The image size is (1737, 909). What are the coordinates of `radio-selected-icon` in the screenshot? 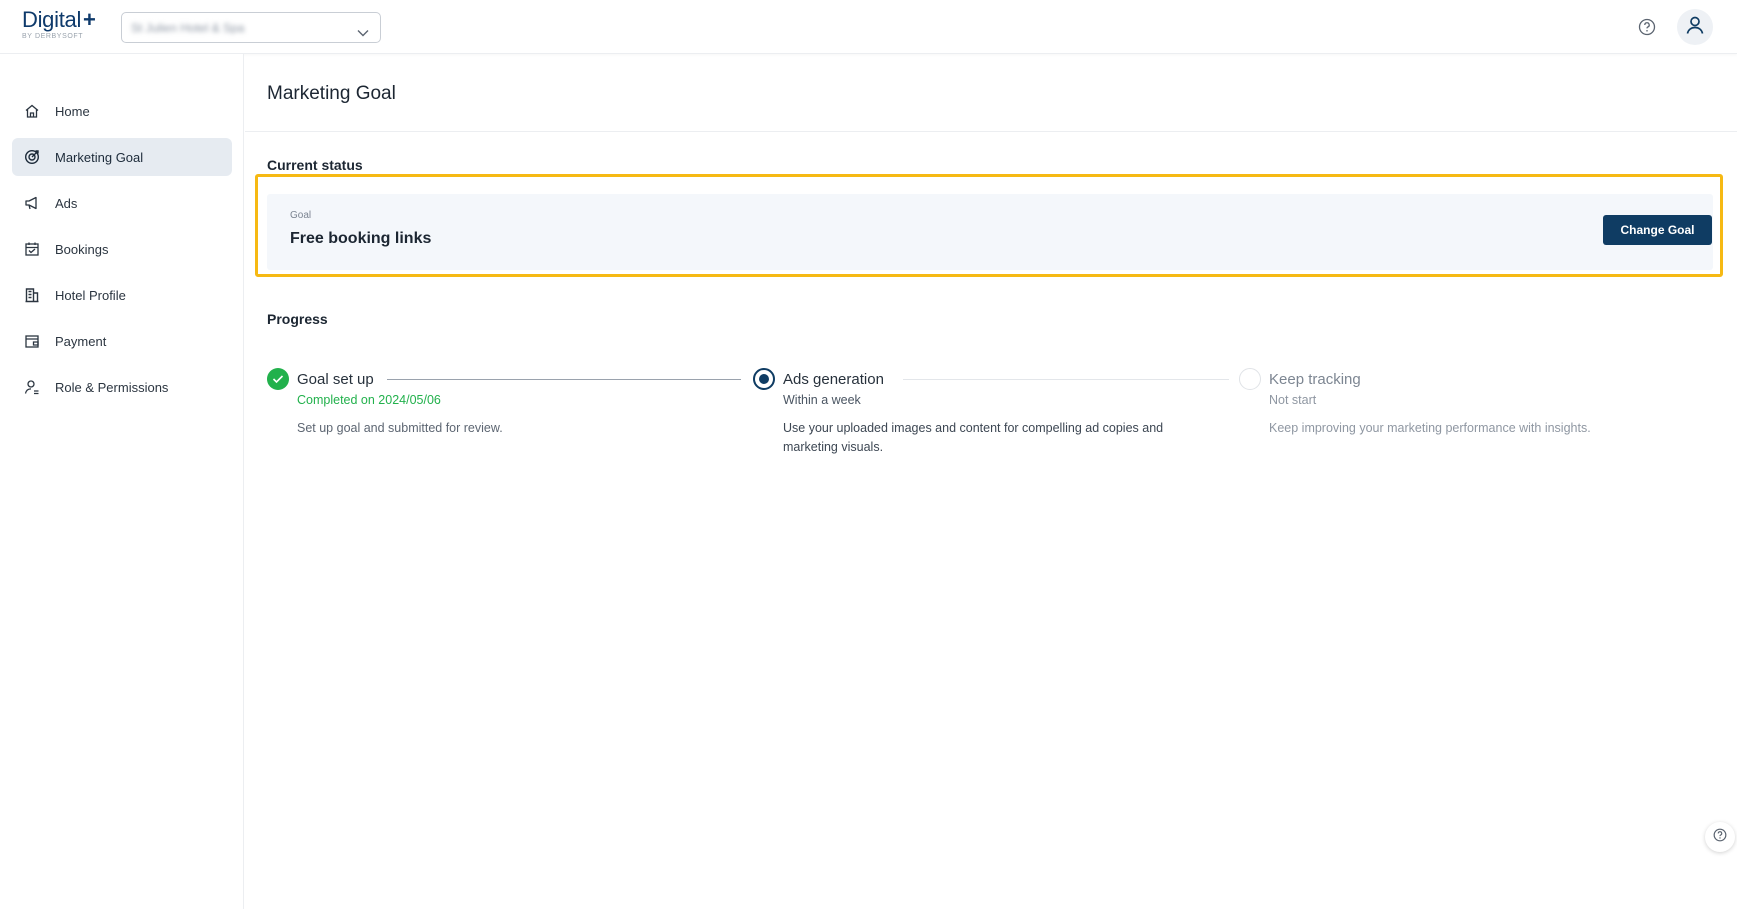 It's located at (764, 379).